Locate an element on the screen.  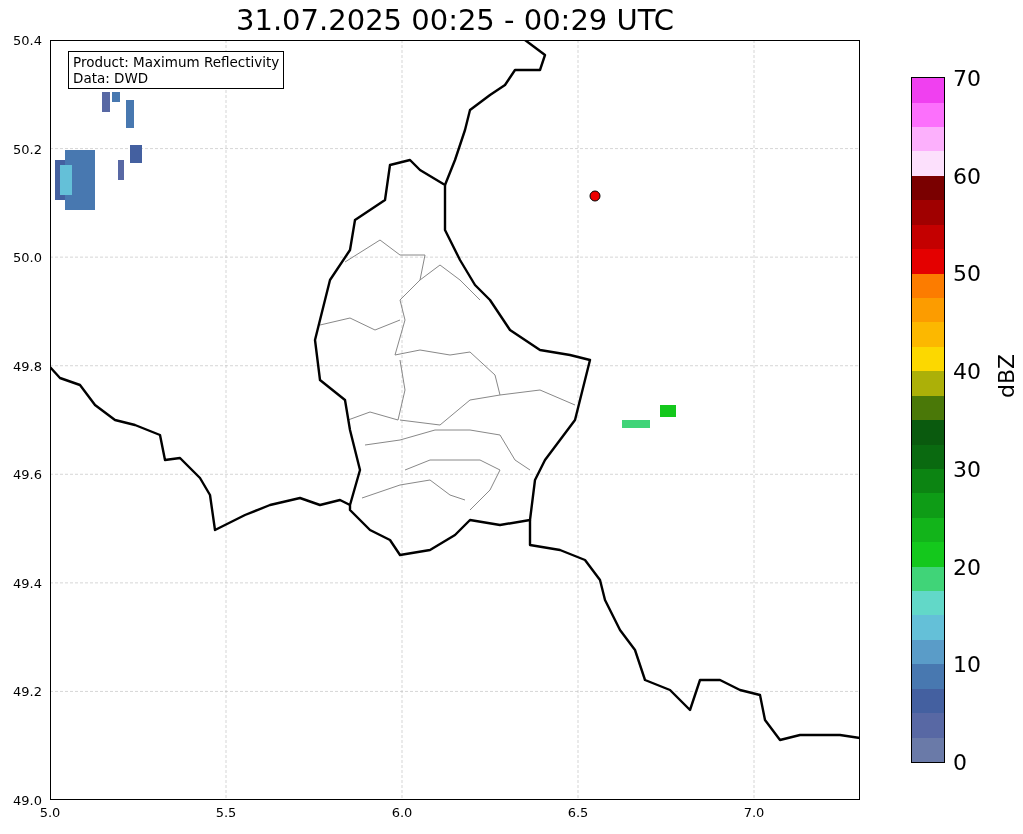
info-text: Product: Maximum Reflectivity is located at coordinates (176, 62).